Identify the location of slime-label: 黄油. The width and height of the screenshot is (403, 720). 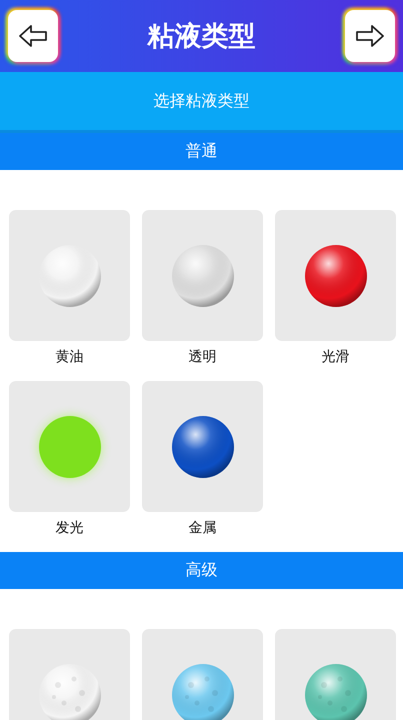
(70, 357).